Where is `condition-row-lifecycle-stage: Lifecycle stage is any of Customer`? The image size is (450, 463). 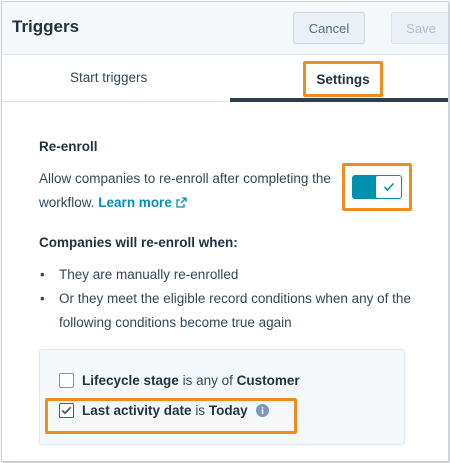 condition-row-lifecycle-stage: Lifecycle stage is any of Customer is located at coordinates (179, 380).